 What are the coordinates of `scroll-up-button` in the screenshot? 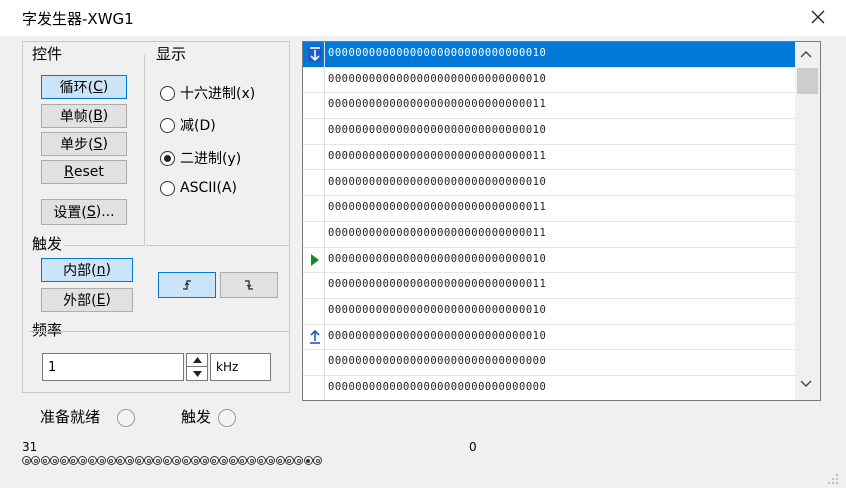 It's located at (806, 55).